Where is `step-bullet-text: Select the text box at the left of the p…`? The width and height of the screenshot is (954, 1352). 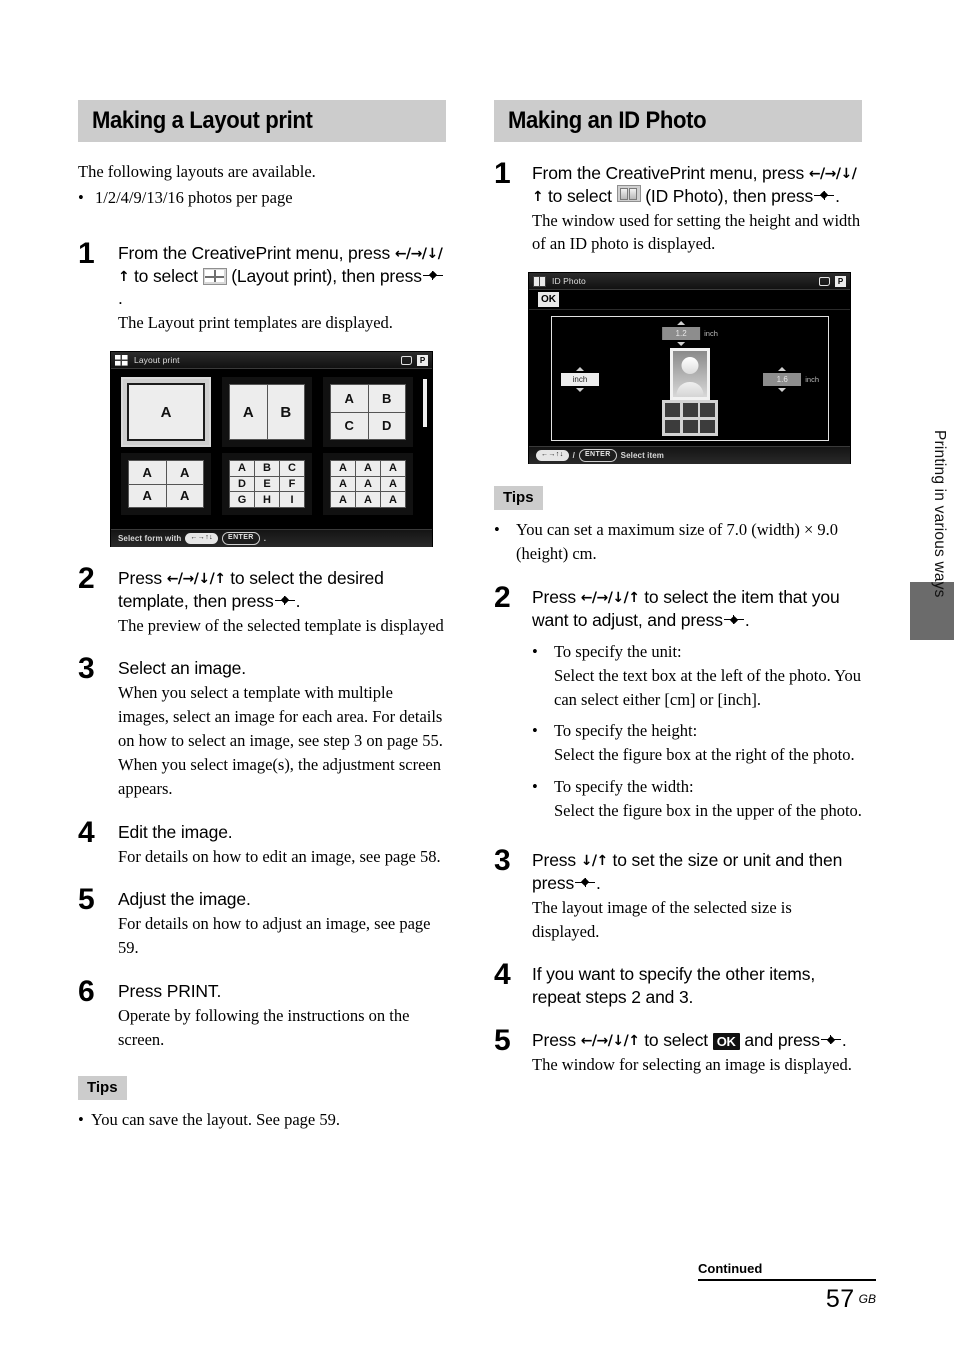
step-bullet-text: Select the text box at the left of the p… is located at coordinates (708, 687).